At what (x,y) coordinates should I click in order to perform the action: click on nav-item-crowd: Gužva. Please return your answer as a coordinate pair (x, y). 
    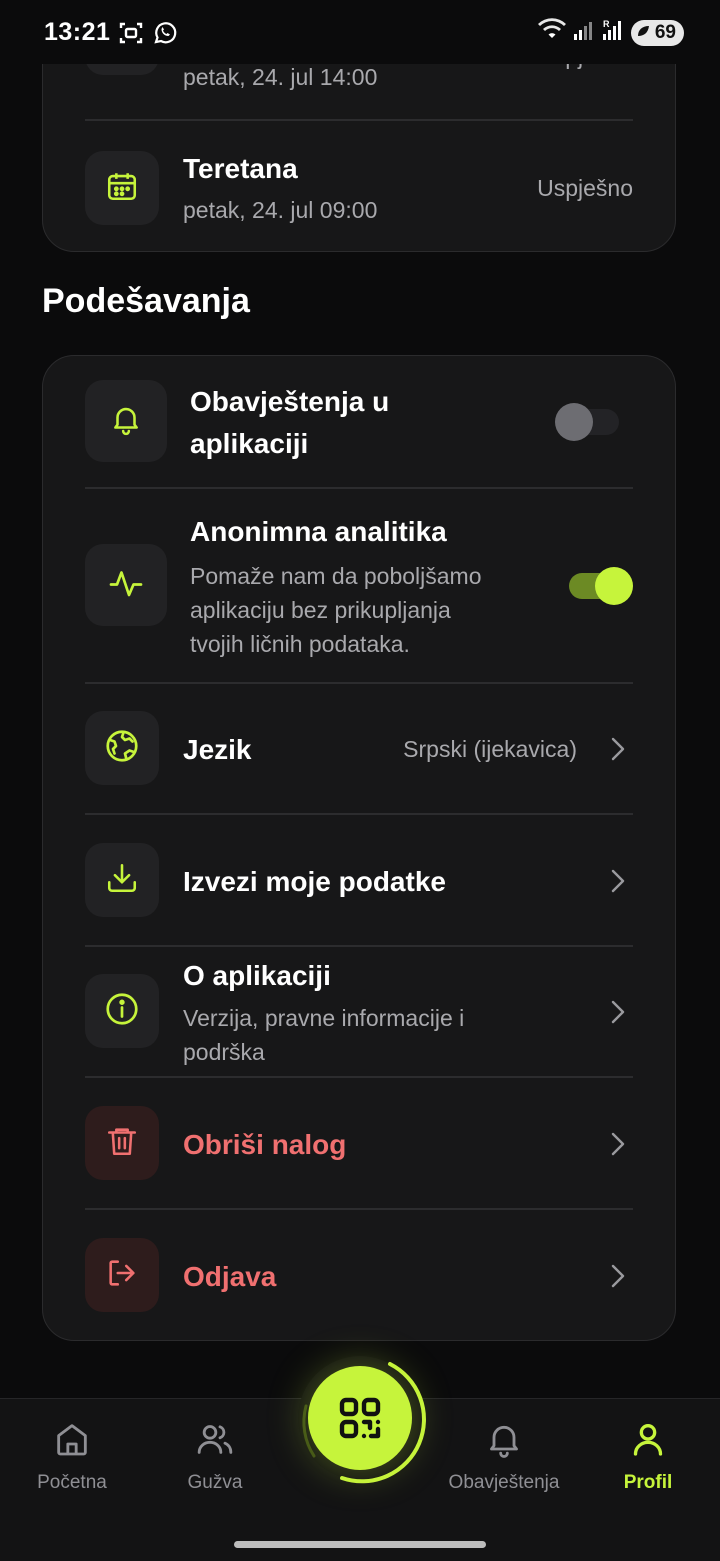
    Looking at the image, I should click on (215, 1456).